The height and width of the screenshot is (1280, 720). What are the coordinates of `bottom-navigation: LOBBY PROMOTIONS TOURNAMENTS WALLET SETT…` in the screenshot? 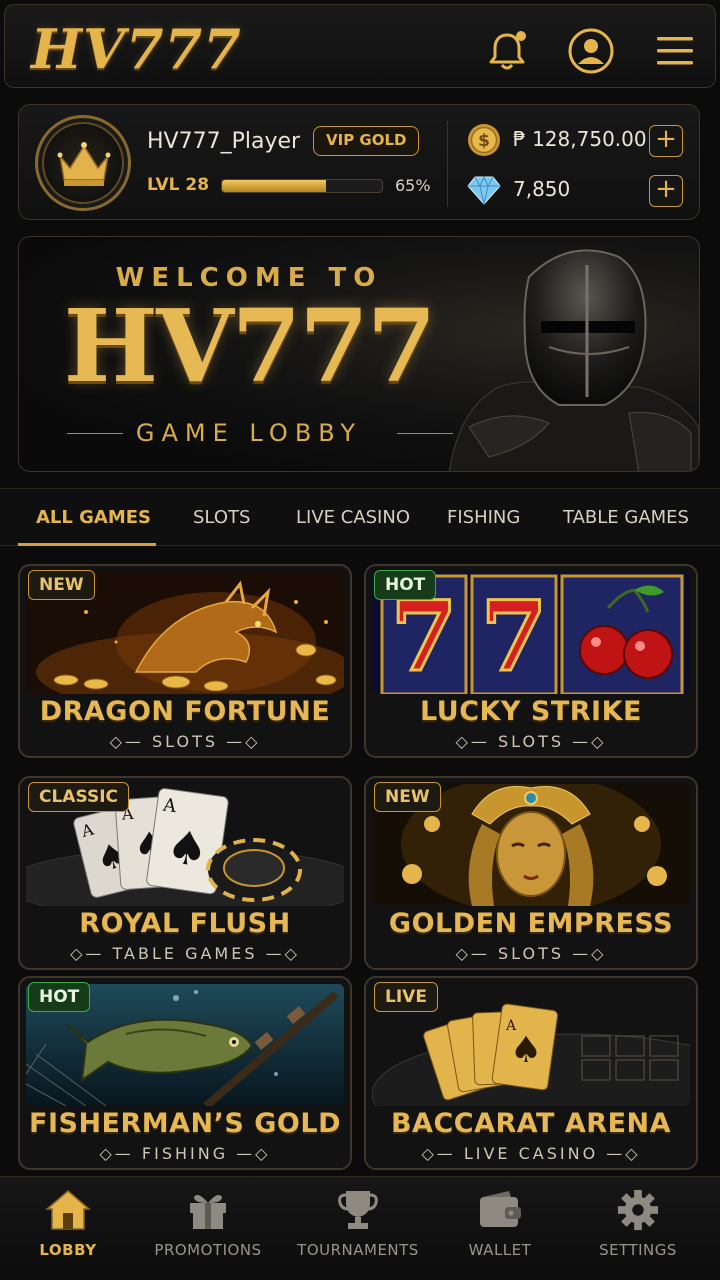 It's located at (360, 1228).